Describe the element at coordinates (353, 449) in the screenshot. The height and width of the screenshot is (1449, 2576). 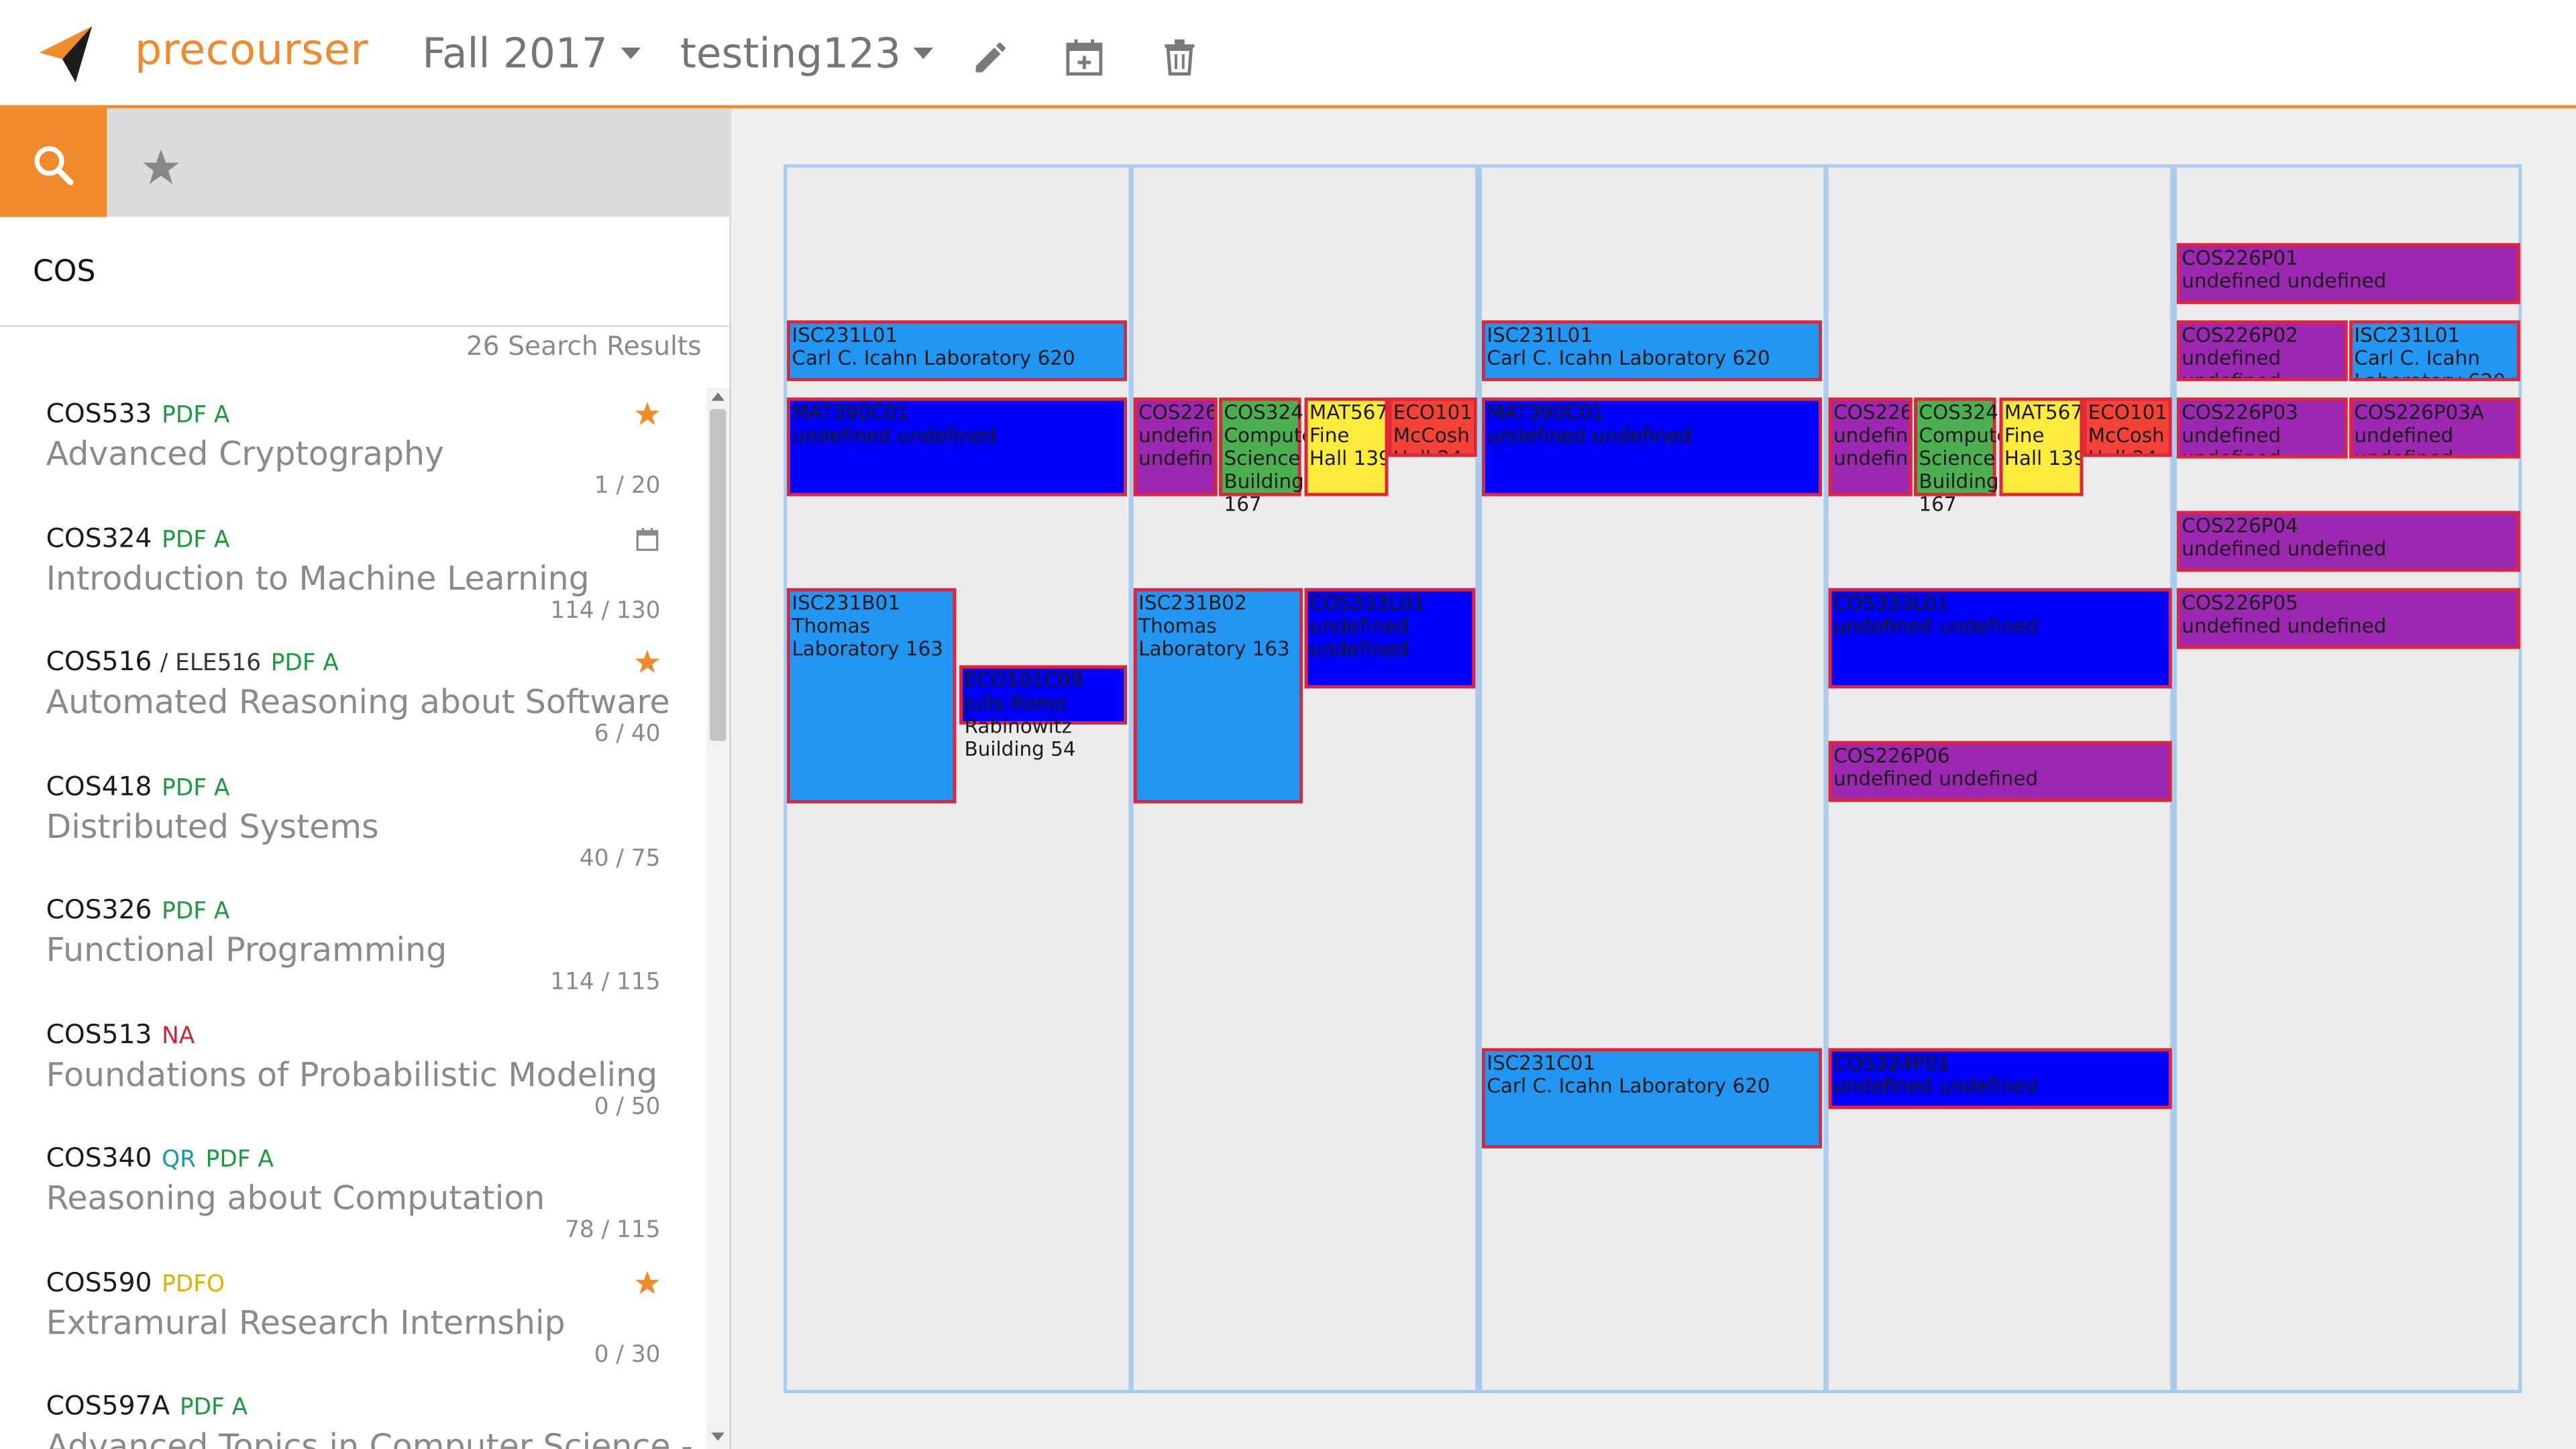
I see `search-result-item: COS533 PDF A Advanced Cryptography 1 / 20` at that location.